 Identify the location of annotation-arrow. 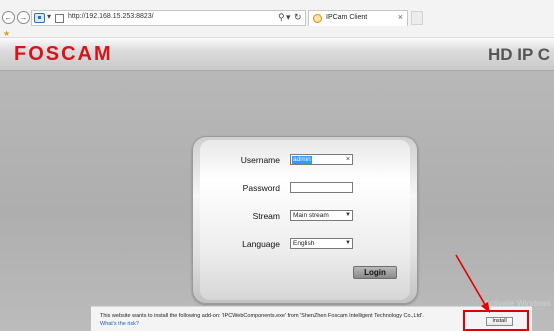
(472, 283).